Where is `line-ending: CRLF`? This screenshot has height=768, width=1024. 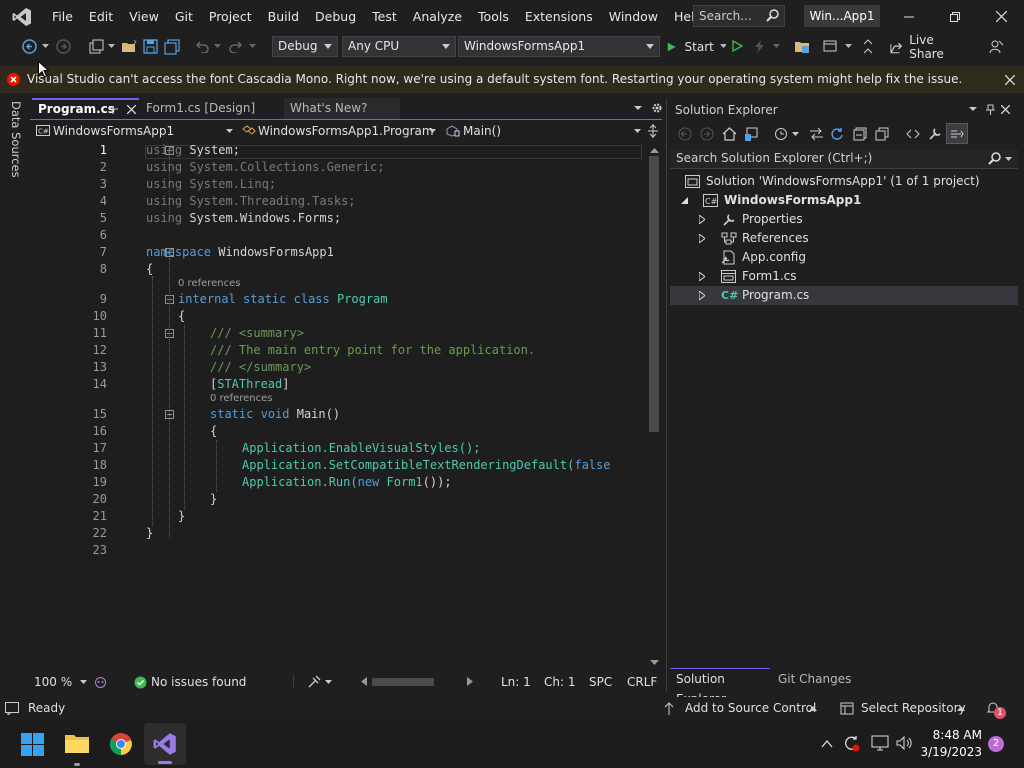
line-ending: CRLF is located at coordinates (642, 682).